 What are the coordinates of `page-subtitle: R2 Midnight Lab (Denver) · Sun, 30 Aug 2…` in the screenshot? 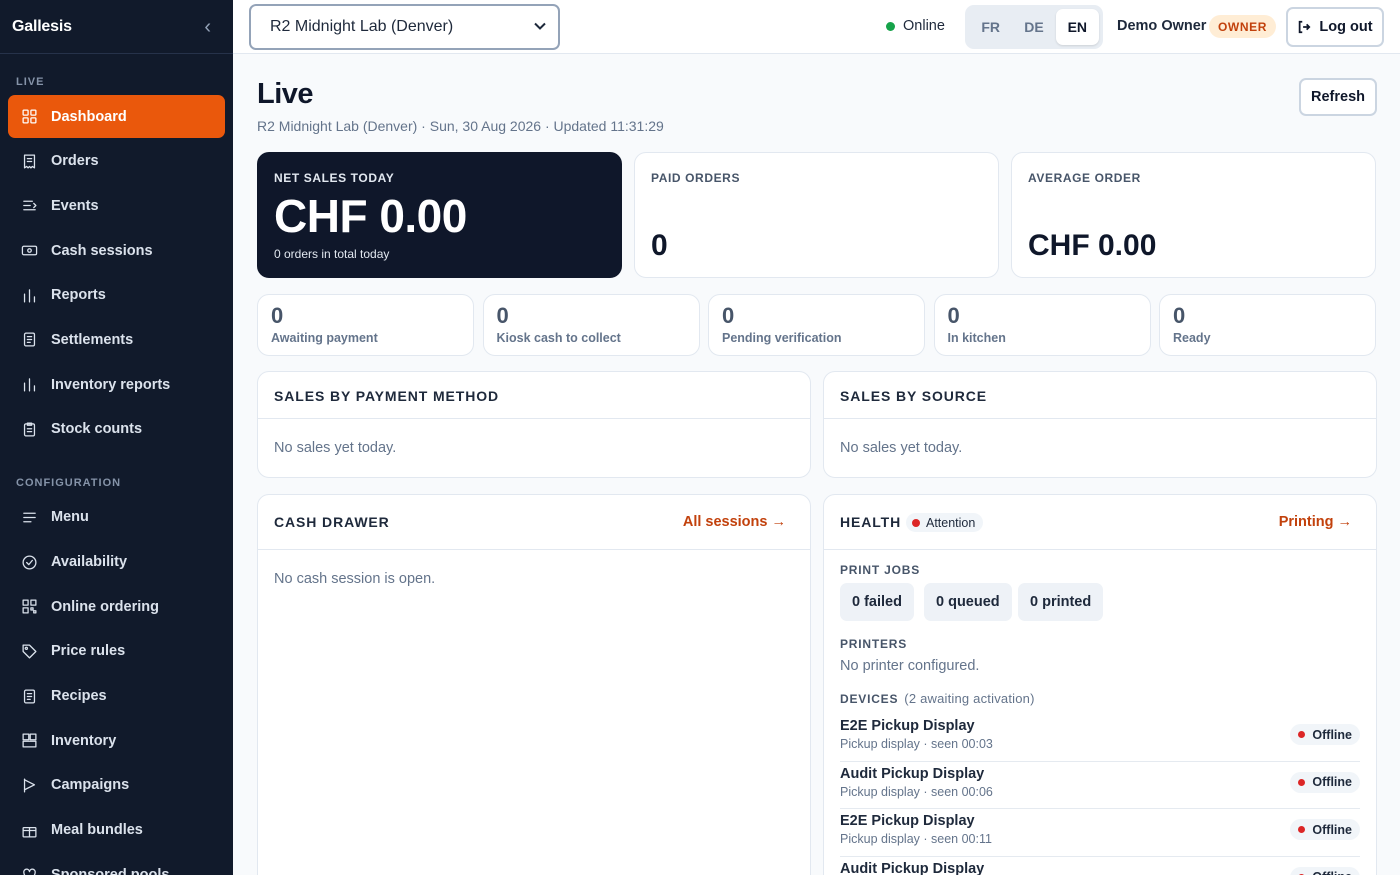 It's located at (460, 126).